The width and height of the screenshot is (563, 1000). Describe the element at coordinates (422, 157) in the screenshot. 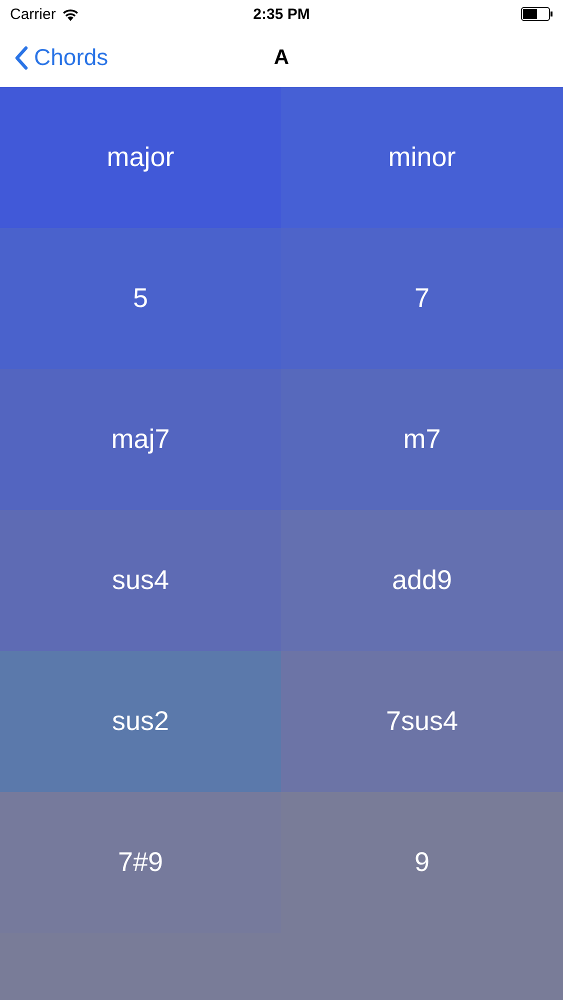

I see `chord-tile: minor` at that location.